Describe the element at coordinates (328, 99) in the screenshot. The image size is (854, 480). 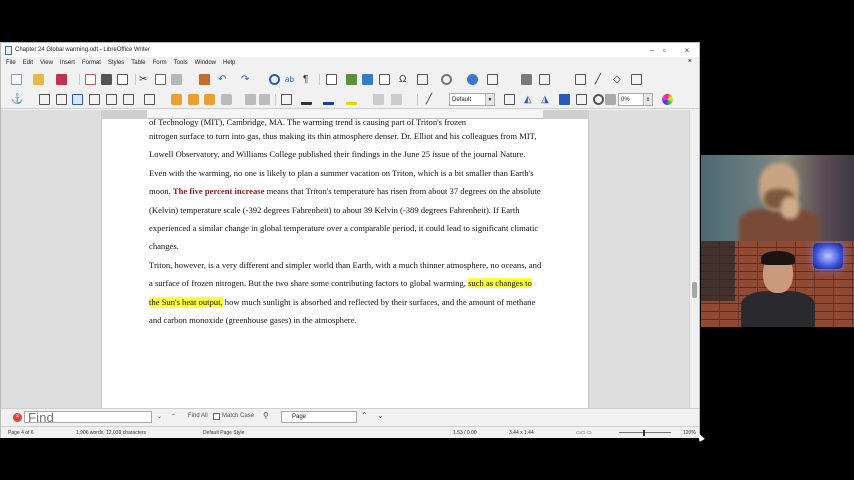
I see `border-color-icon` at that location.